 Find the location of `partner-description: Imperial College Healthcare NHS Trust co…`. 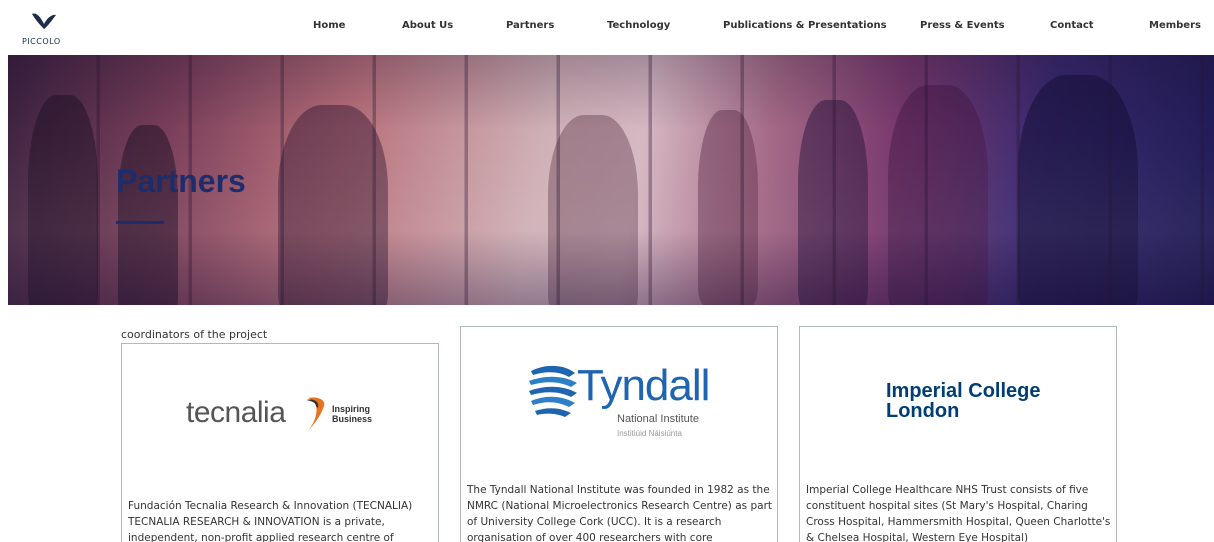

partner-description: Imperial College Healthcare NHS Trust co… is located at coordinates (958, 513).